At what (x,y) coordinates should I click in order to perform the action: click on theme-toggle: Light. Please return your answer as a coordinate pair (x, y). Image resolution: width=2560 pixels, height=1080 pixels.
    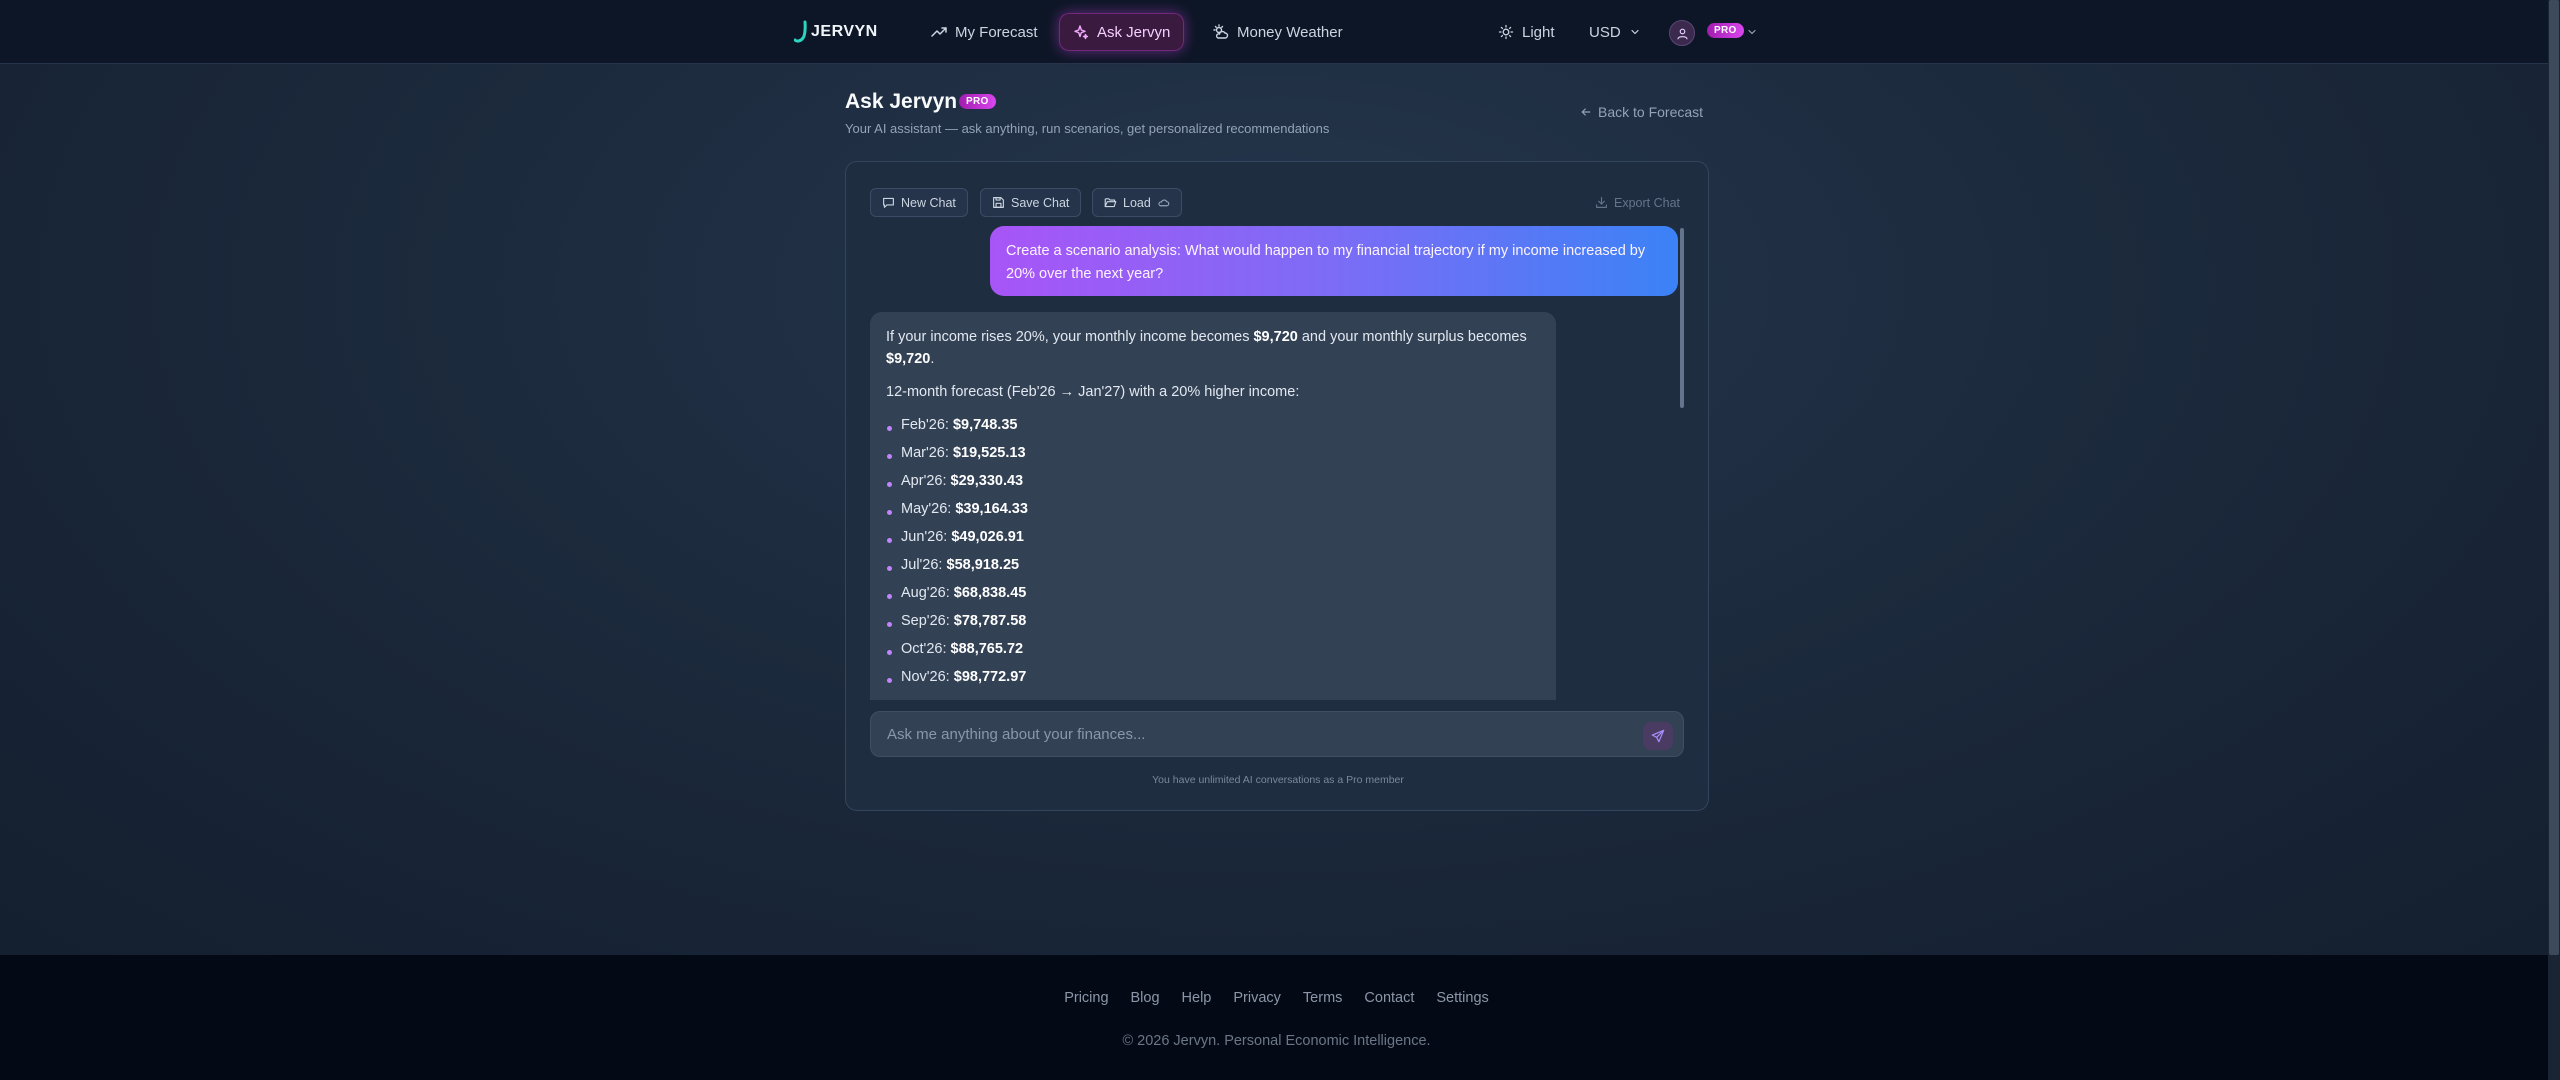
    Looking at the image, I should click on (1526, 32).